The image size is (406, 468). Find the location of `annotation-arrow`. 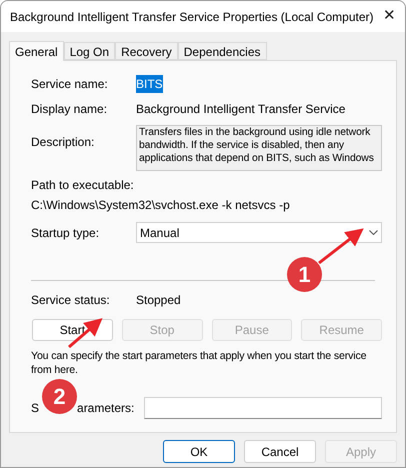

annotation-arrow is located at coordinates (341, 246).